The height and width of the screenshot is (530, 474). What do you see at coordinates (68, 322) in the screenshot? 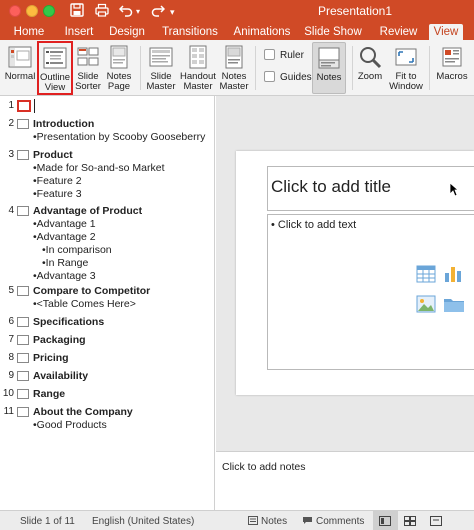
I see `slide-title: Specifications` at bounding box center [68, 322].